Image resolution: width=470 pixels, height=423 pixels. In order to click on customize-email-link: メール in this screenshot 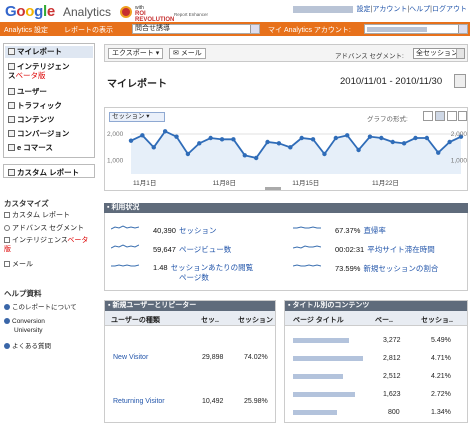, I will do `click(18, 264)`.